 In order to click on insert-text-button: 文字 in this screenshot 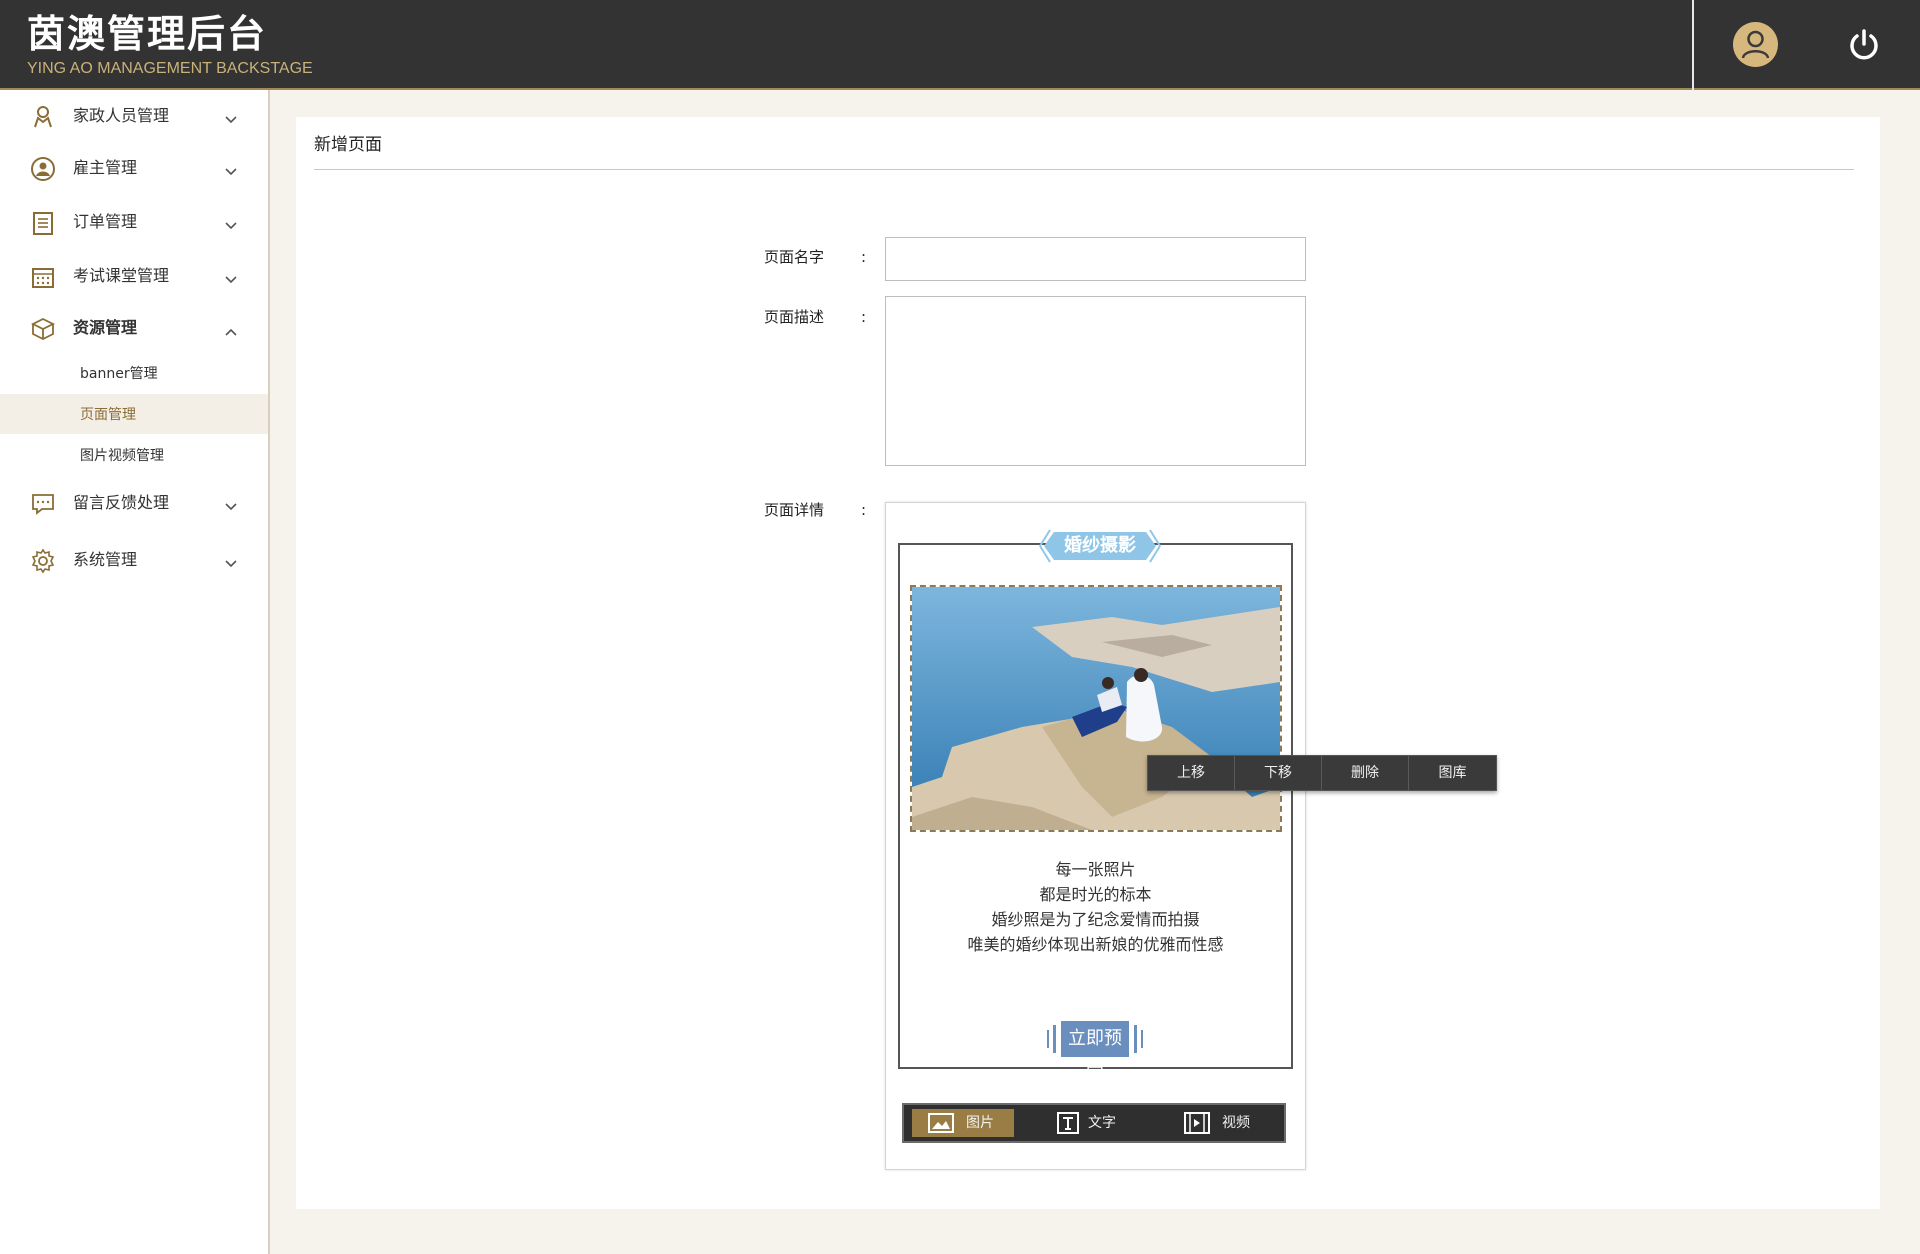, I will do `click(1090, 1123)`.